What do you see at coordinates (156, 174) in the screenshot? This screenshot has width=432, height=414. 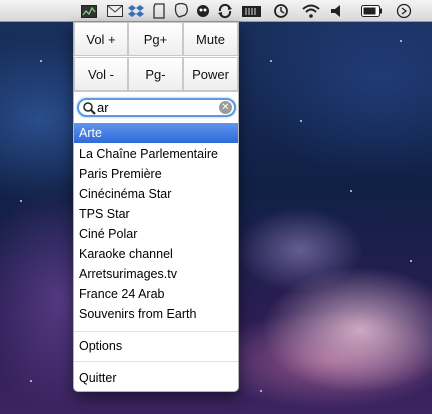 I see `channel-item: Paris Première` at bounding box center [156, 174].